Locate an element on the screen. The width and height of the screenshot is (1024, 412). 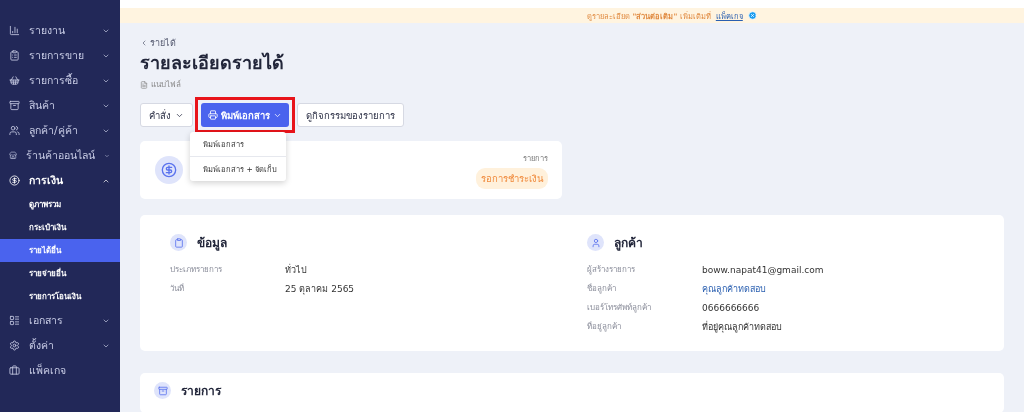
field-label: เบอร์โทรศัพท์ลูกค้า is located at coordinates (619, 308).